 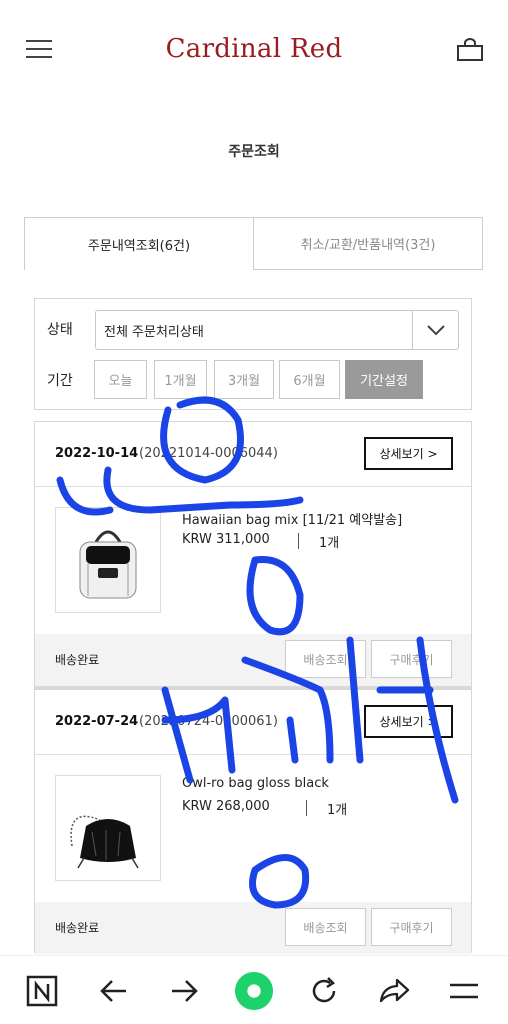 What do you see at coordinates (184, 991) in the screenshot?
I see `forward-arrow-icon` at bounding box center [184, 991].